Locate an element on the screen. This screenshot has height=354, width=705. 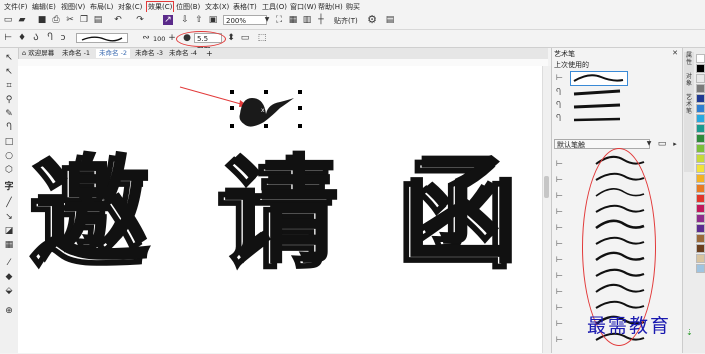
parallel-dimension-icon: ╱ is located at coordinates (9, 203).